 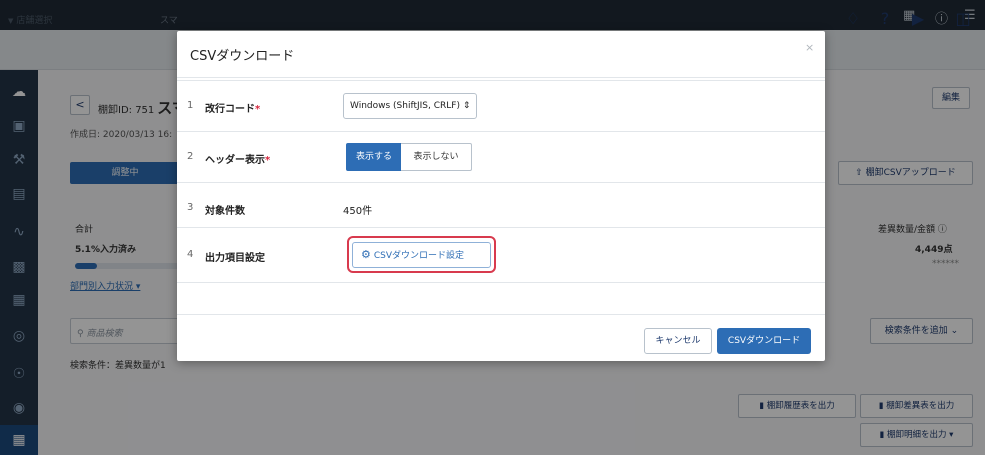 I want to click on modal-title: CSVダウンロード, so click(x=242, y=56).